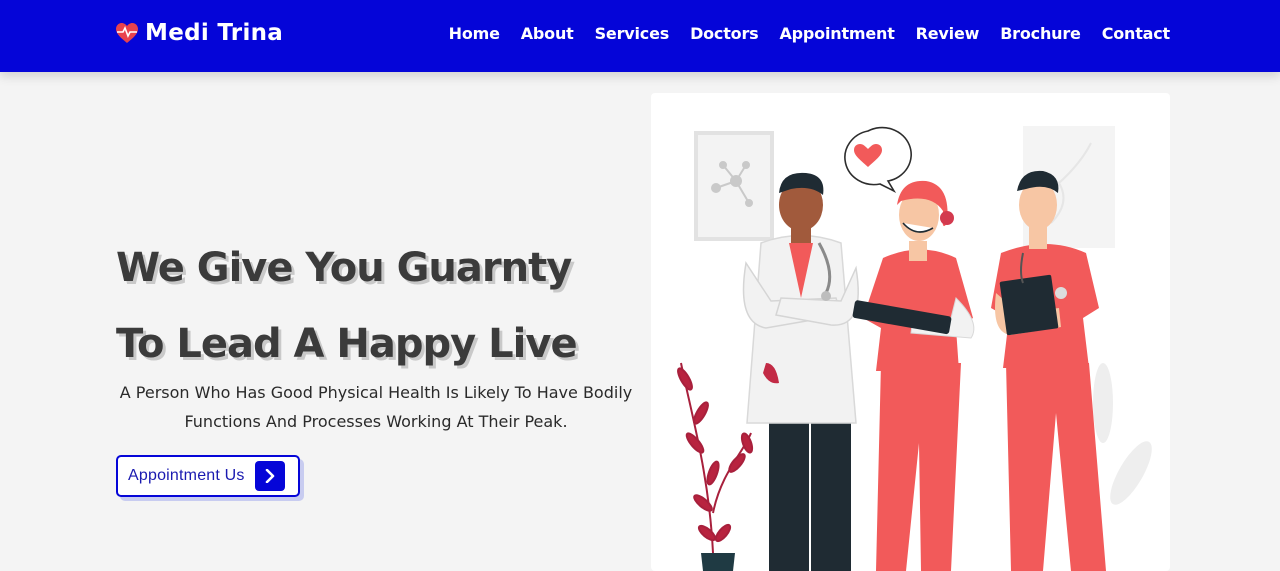  I want to click on nav-review: Review, so click(948, 33).